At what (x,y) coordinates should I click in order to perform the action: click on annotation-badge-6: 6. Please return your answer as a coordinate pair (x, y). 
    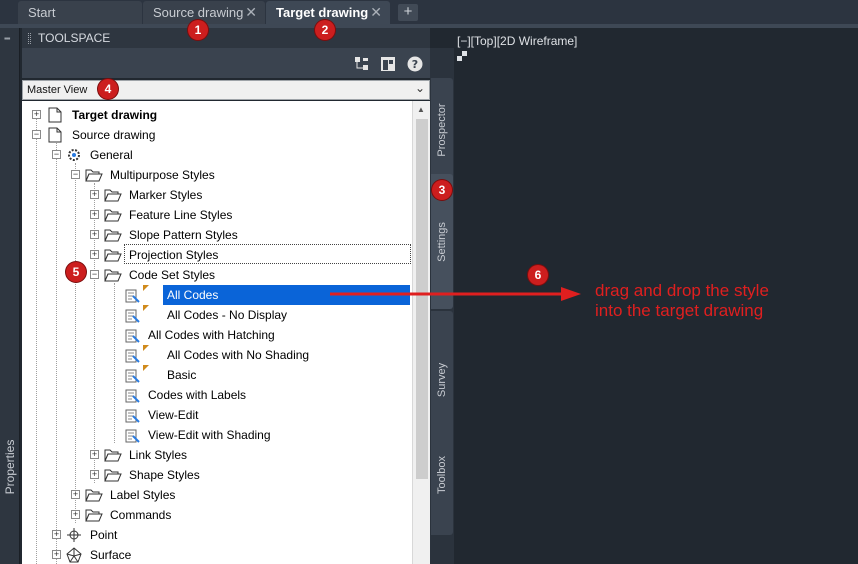
    Looking at the image, I should click on (538, 275).